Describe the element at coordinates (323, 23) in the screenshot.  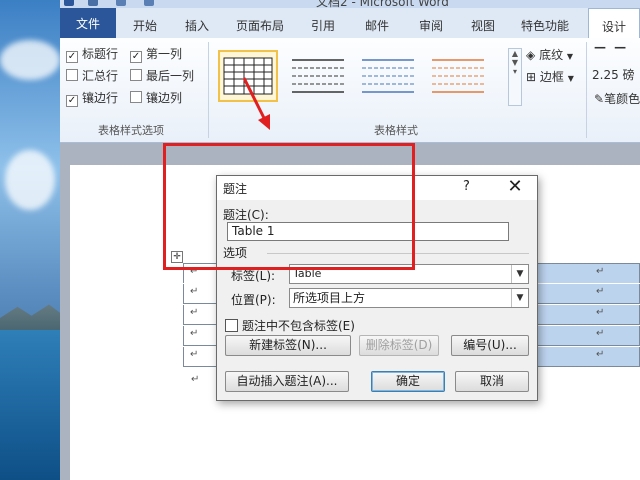
I see `tab-references: 引用` at that location.